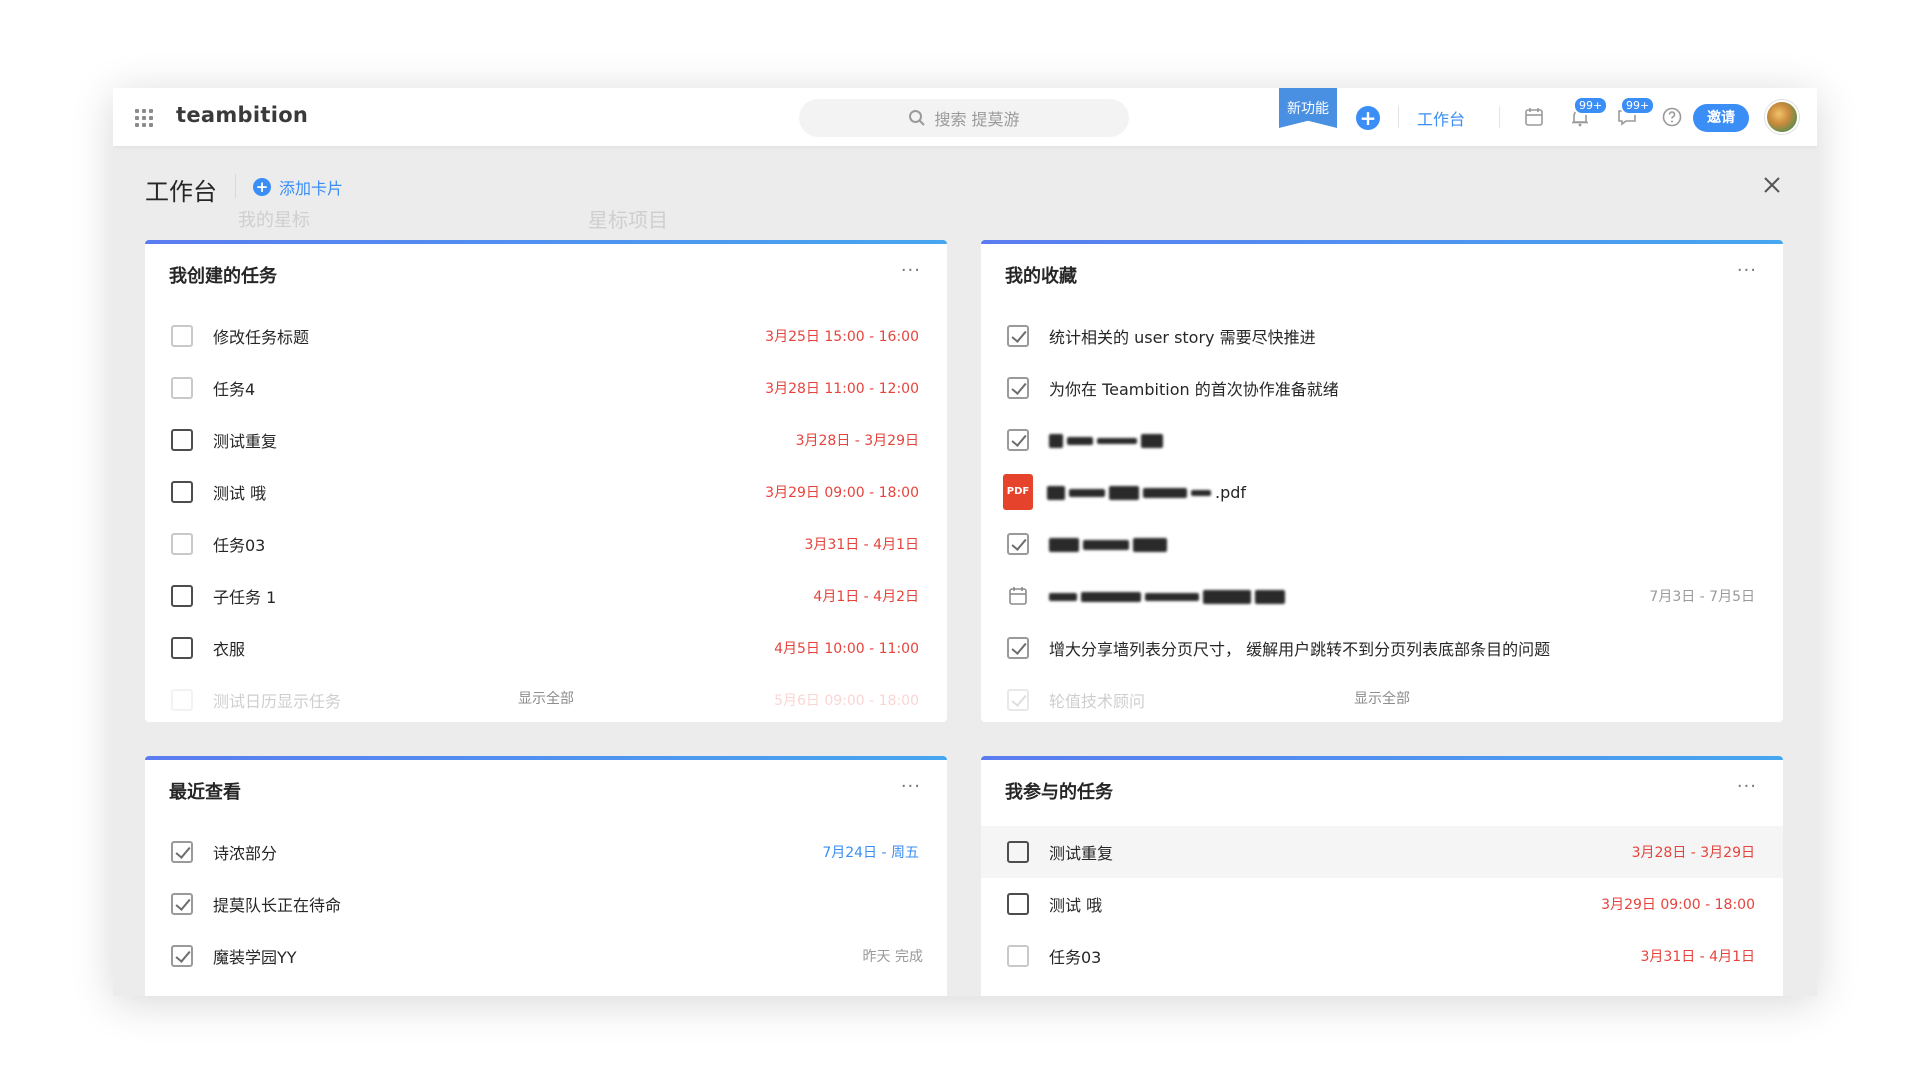  What do you see at coordinates (1534, 117) in the screenshot?
I see `calendar-icon` at bounding box center [1534, 117].